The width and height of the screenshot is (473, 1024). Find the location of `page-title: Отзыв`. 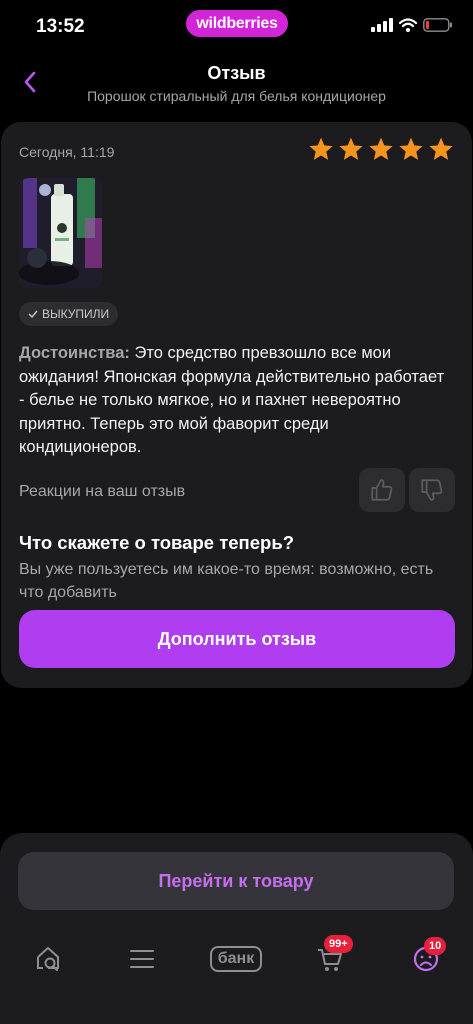

page-title: Отзыв is located at coordinates (236, 73).